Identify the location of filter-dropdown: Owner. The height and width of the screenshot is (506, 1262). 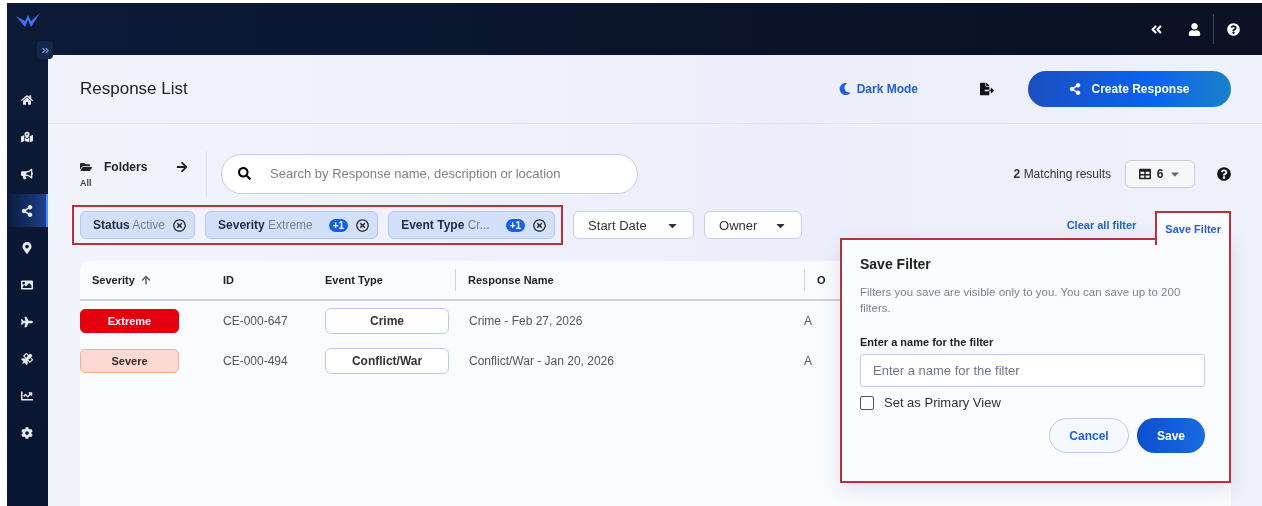
(753, 225).